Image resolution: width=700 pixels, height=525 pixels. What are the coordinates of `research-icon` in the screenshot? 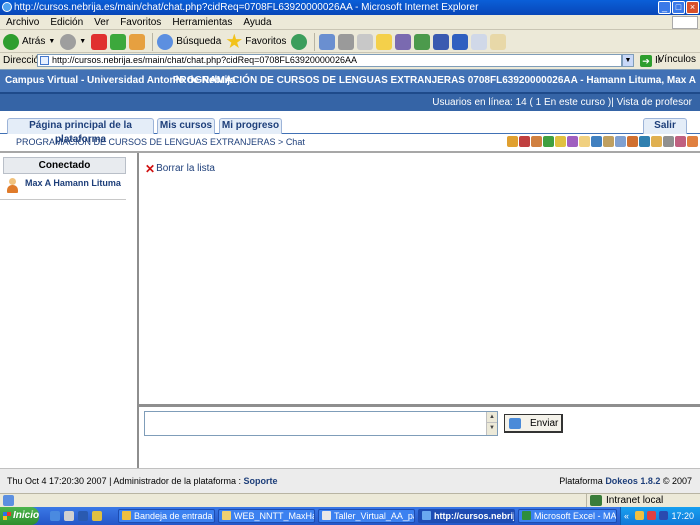 It's located at (403, 41).